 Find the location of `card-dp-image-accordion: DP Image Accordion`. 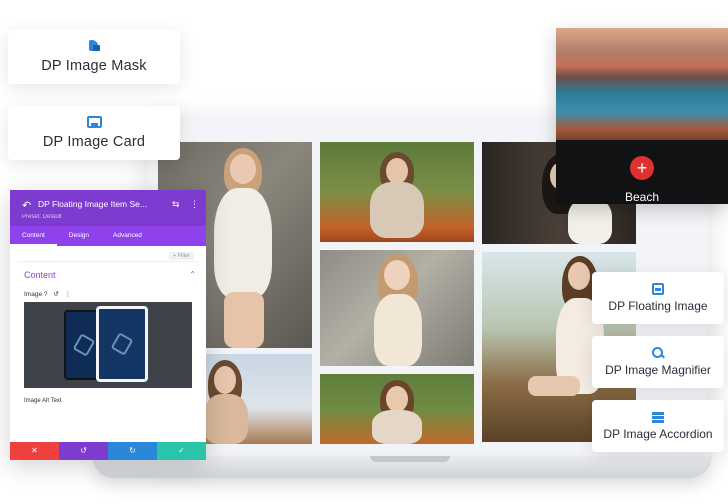

card-dp-image-accordion: DP Image Accordion is located at coordinates (658, 426).